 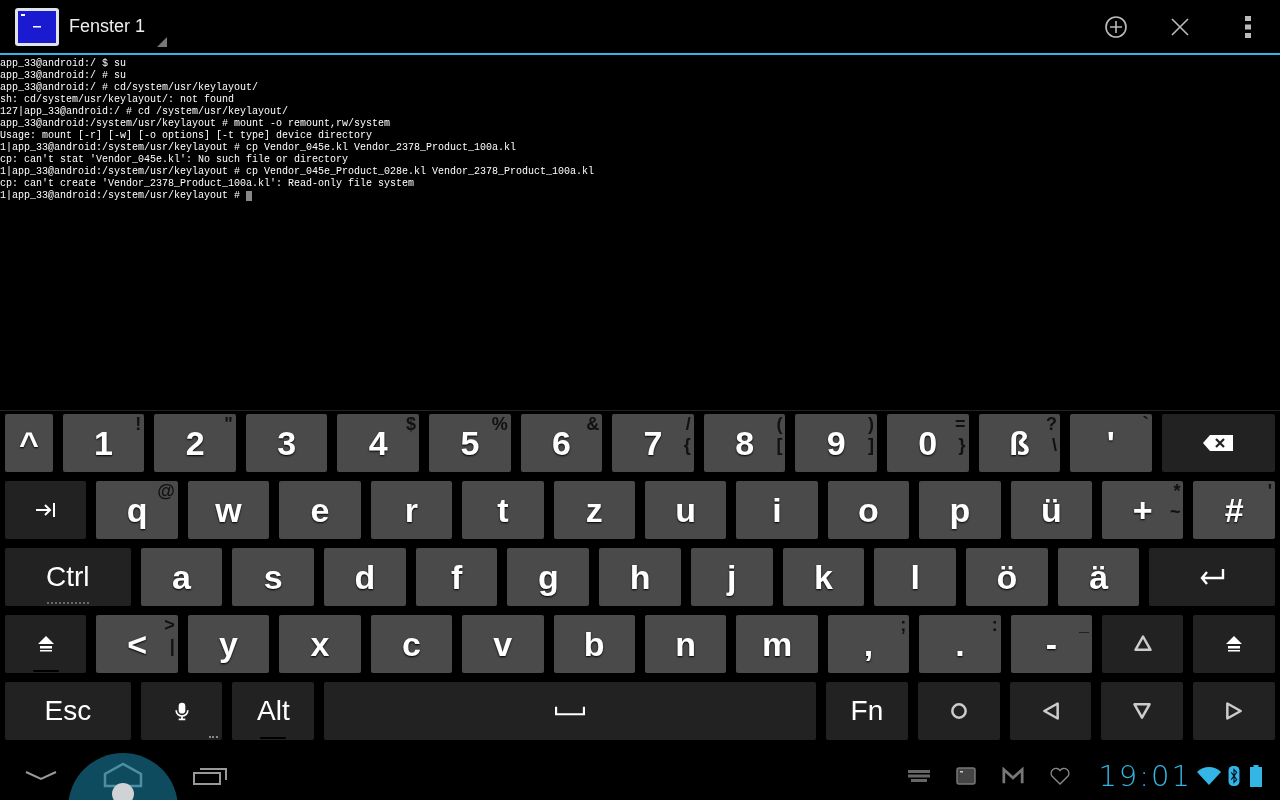 I want to click on key: u, so click(x=685, y=510).